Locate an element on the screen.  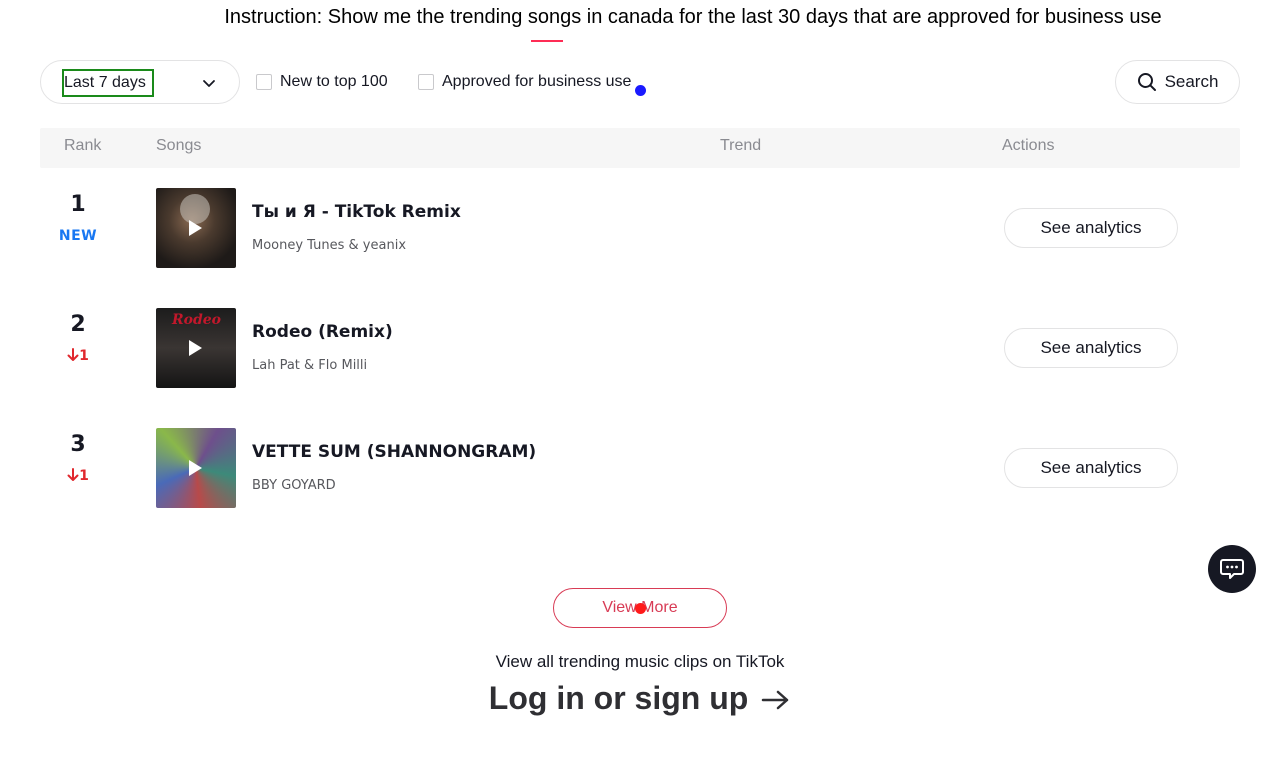
new-to-top-100-label: New to top 100 is located at coordinates (334, 82).